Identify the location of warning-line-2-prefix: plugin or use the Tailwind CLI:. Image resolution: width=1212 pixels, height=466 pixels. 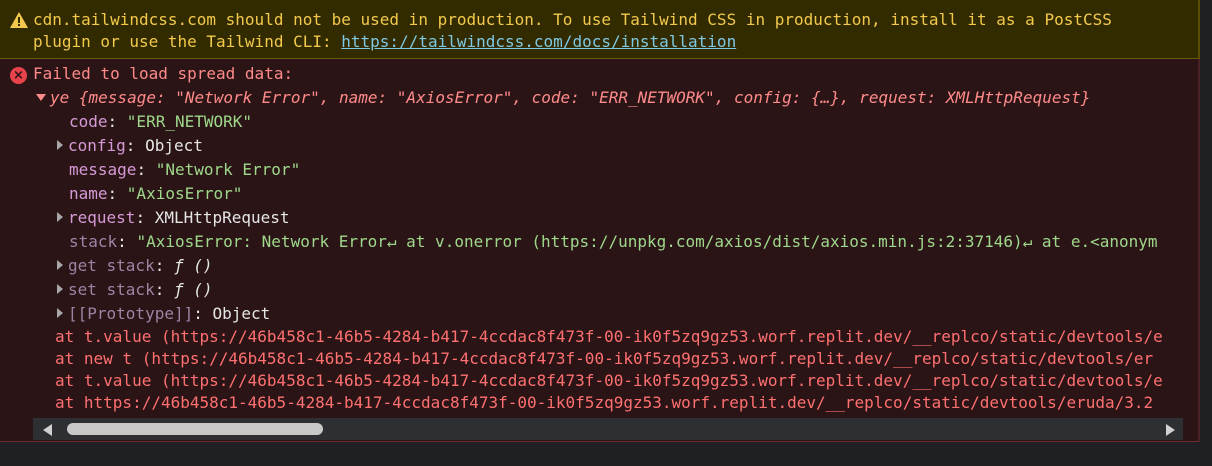
(187, 41).